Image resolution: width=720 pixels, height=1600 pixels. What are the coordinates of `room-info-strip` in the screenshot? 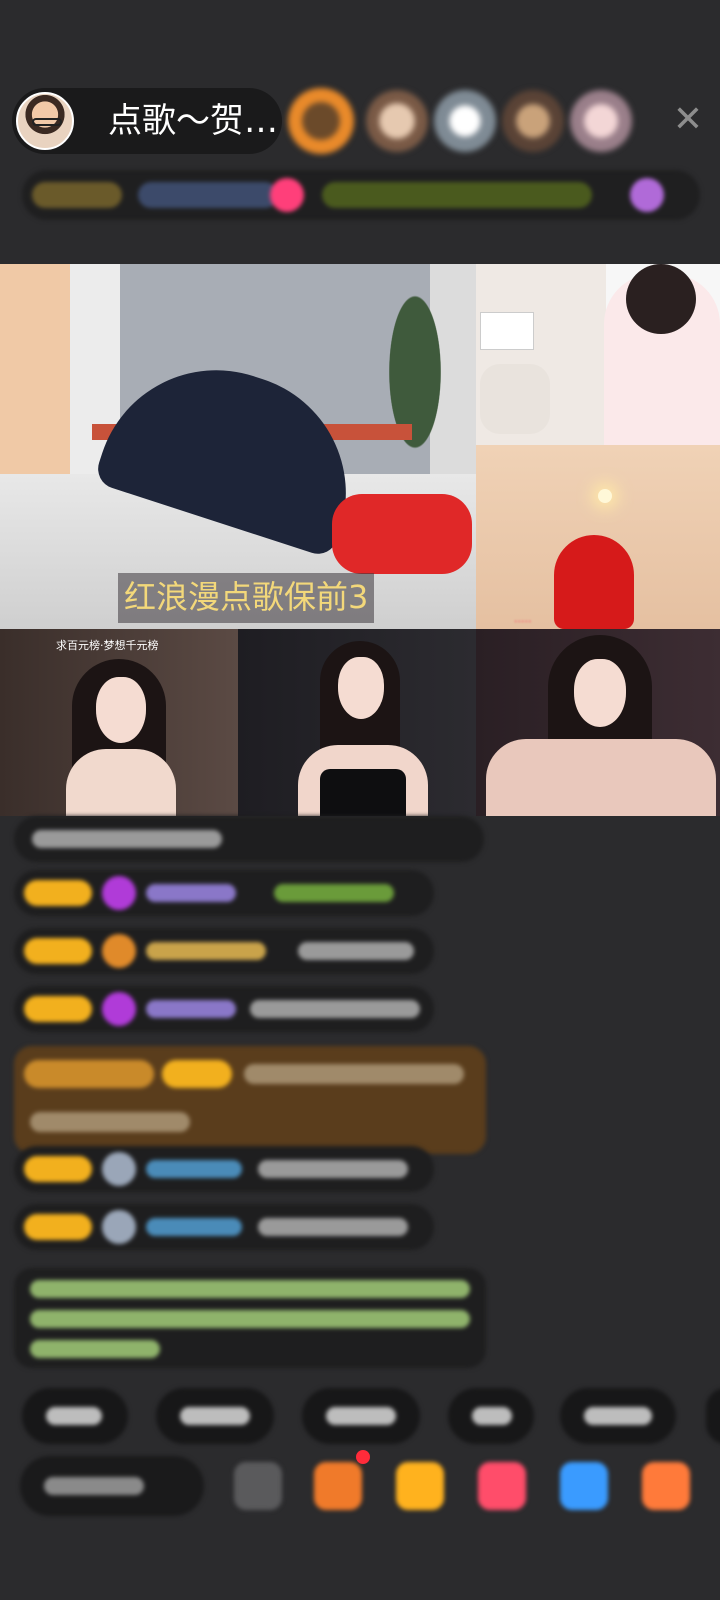 It's located at (361, 195).